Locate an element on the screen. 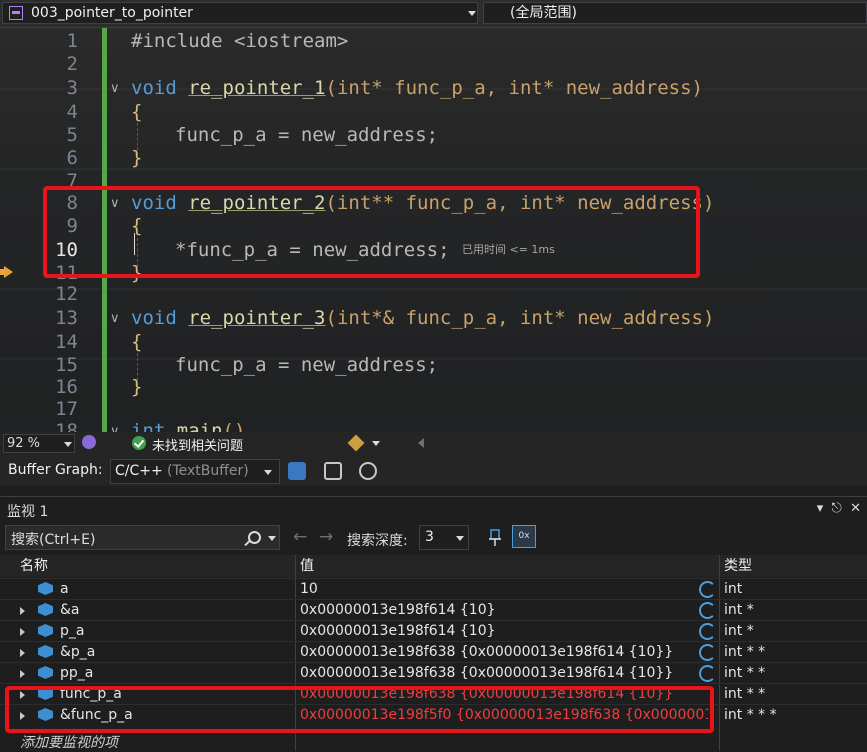  graph-settings-icon is located at coordinates (368, 471).